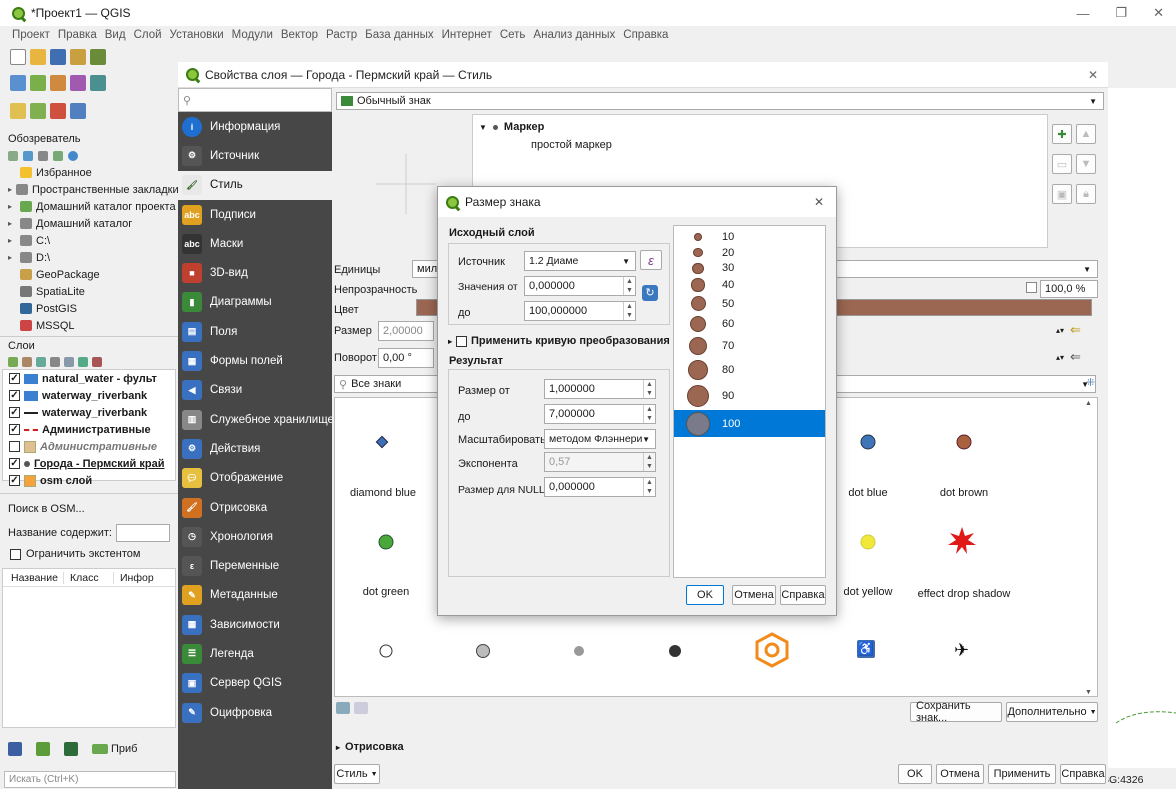  I want to click on style-menu-button: Стиль ▼, so click(357, 774).